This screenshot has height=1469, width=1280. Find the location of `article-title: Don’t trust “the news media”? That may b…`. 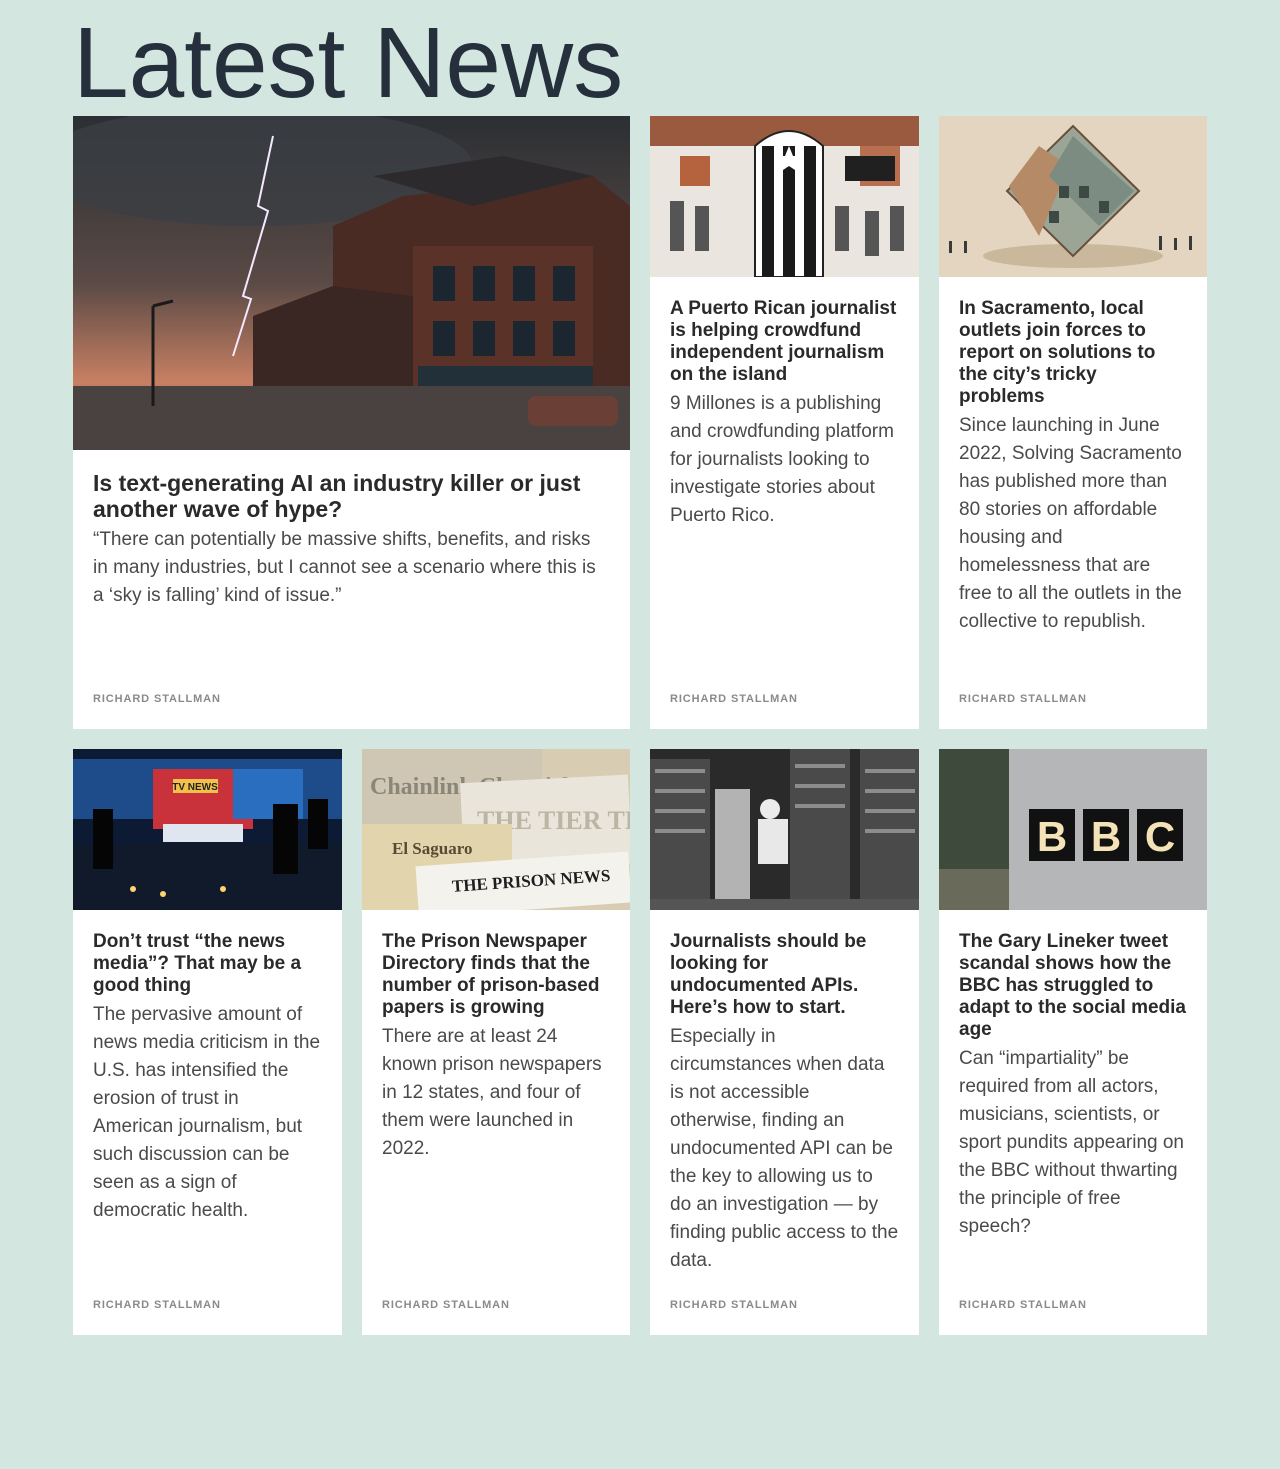

article-title: Don’t trust “the news media”? That may b… is located at coordinates (207, 964).